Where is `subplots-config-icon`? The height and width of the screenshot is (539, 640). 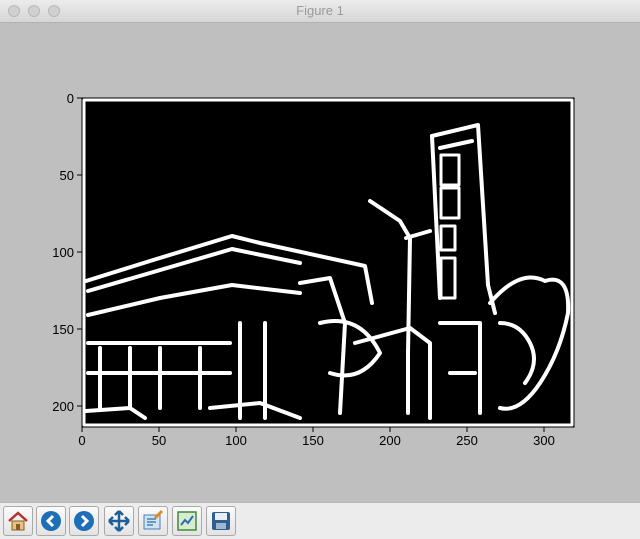
subplots-config-icon is located at coordinates (153, 519).